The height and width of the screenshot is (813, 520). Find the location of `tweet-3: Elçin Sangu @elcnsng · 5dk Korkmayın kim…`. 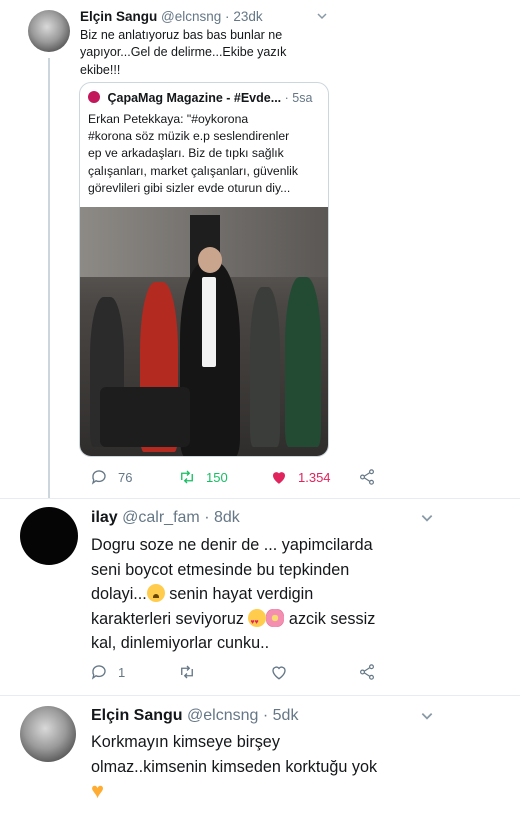

tweet-3: Elçin Sangu @elcnsng · 5dk Korkmayın kim… is located at coordinates (260, 754).